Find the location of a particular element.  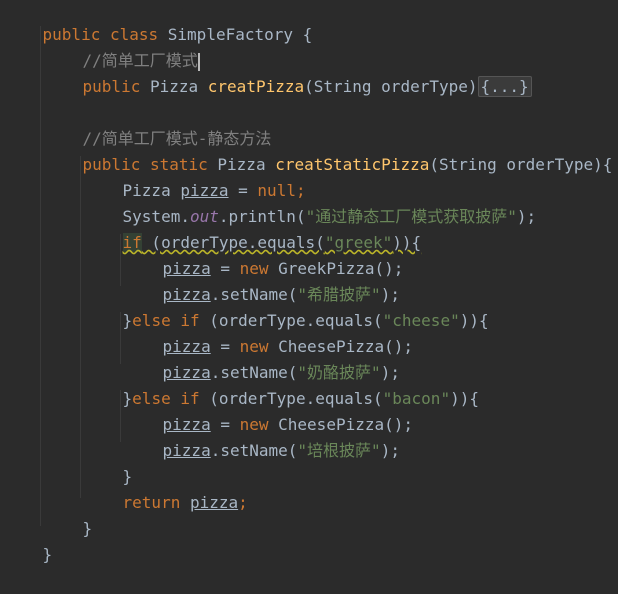

code-line-20: } is located at coordinates (331, 514).